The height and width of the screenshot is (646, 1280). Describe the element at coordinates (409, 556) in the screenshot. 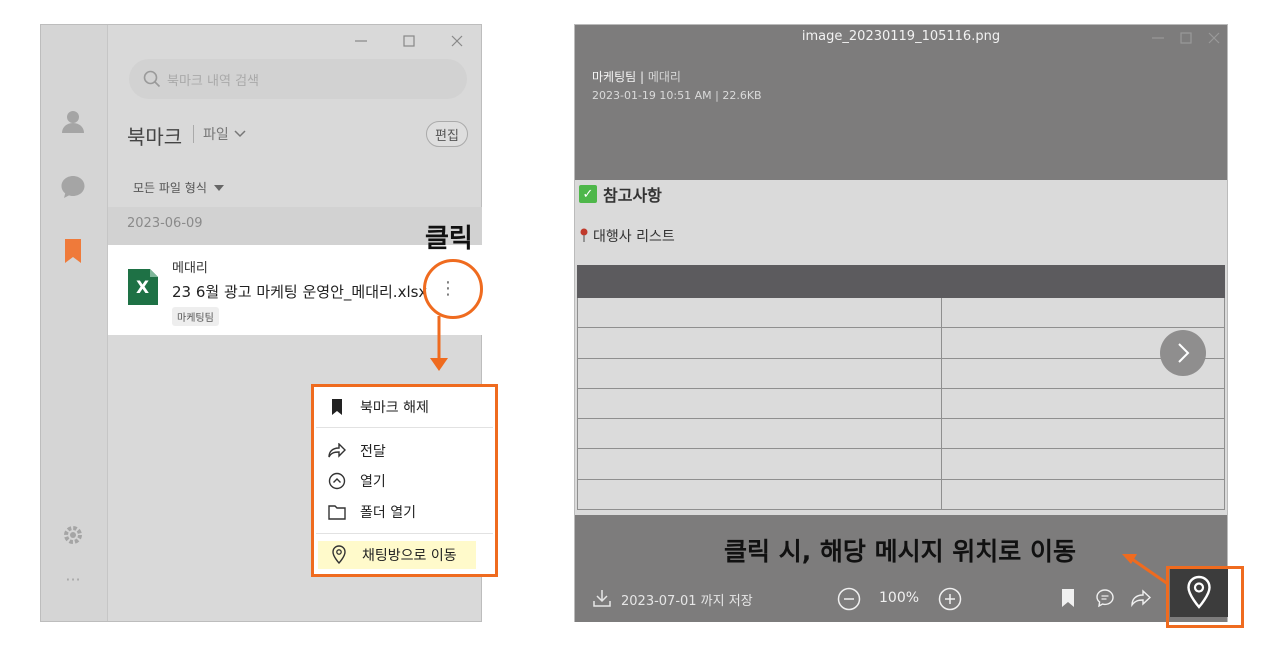

I see `menu-item-label: 채팅방으로 이동` at that location.